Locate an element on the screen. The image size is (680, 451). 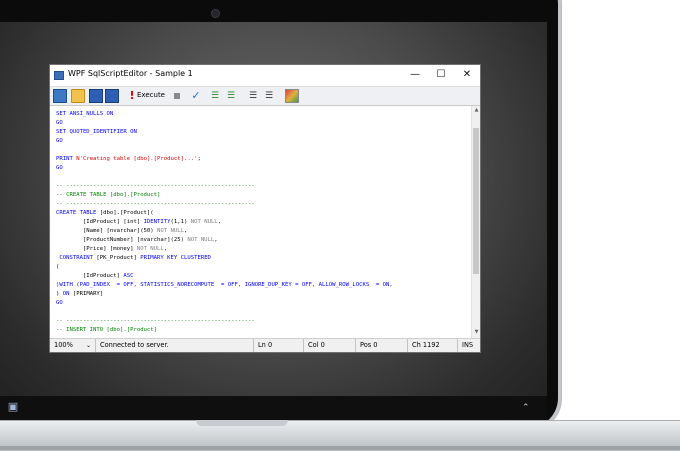
indent-icon: ☰ is located at coordinates (215, 96).